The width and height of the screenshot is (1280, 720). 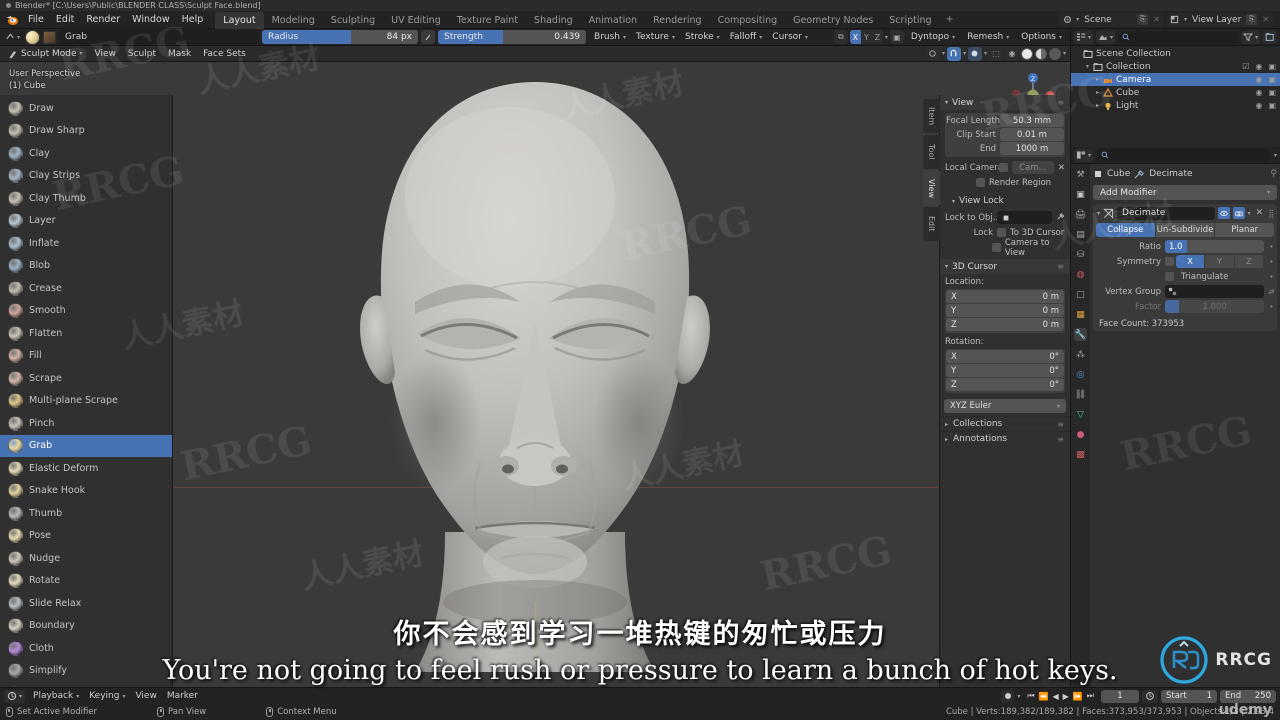 What do you see at coordinates (840, 37) in the screenshot?
I see `symmetry-options-icon: ⧉` at bounding box center [840, 37].